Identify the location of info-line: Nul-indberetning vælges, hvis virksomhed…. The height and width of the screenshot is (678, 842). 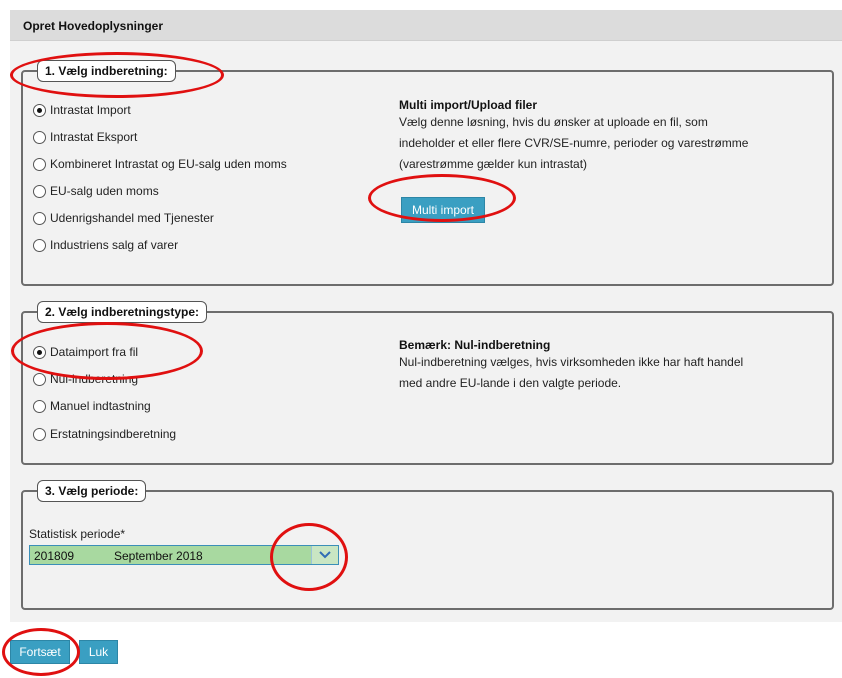
(571, 362).